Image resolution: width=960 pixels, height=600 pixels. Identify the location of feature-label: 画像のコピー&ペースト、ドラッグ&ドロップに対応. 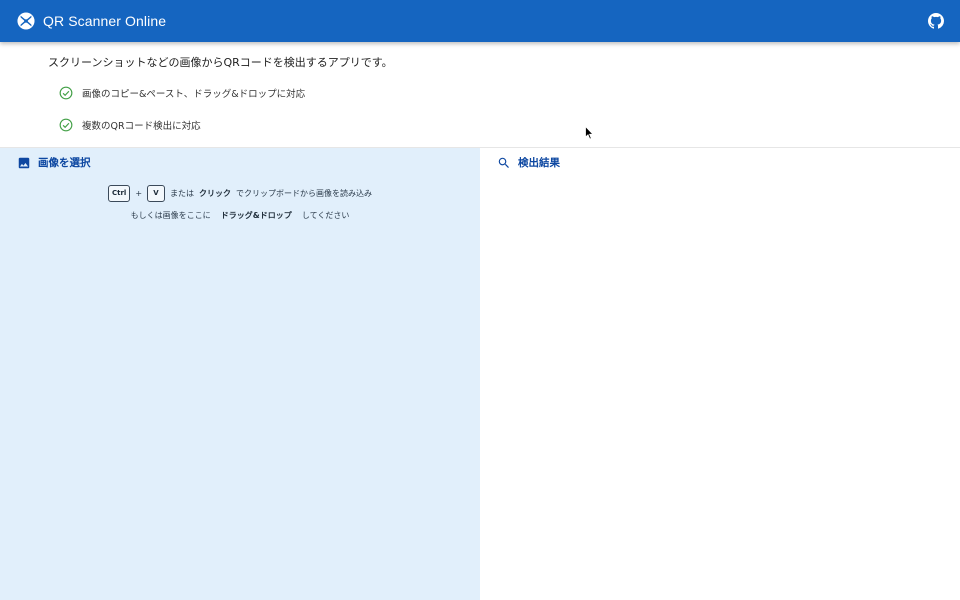
(194, 94).